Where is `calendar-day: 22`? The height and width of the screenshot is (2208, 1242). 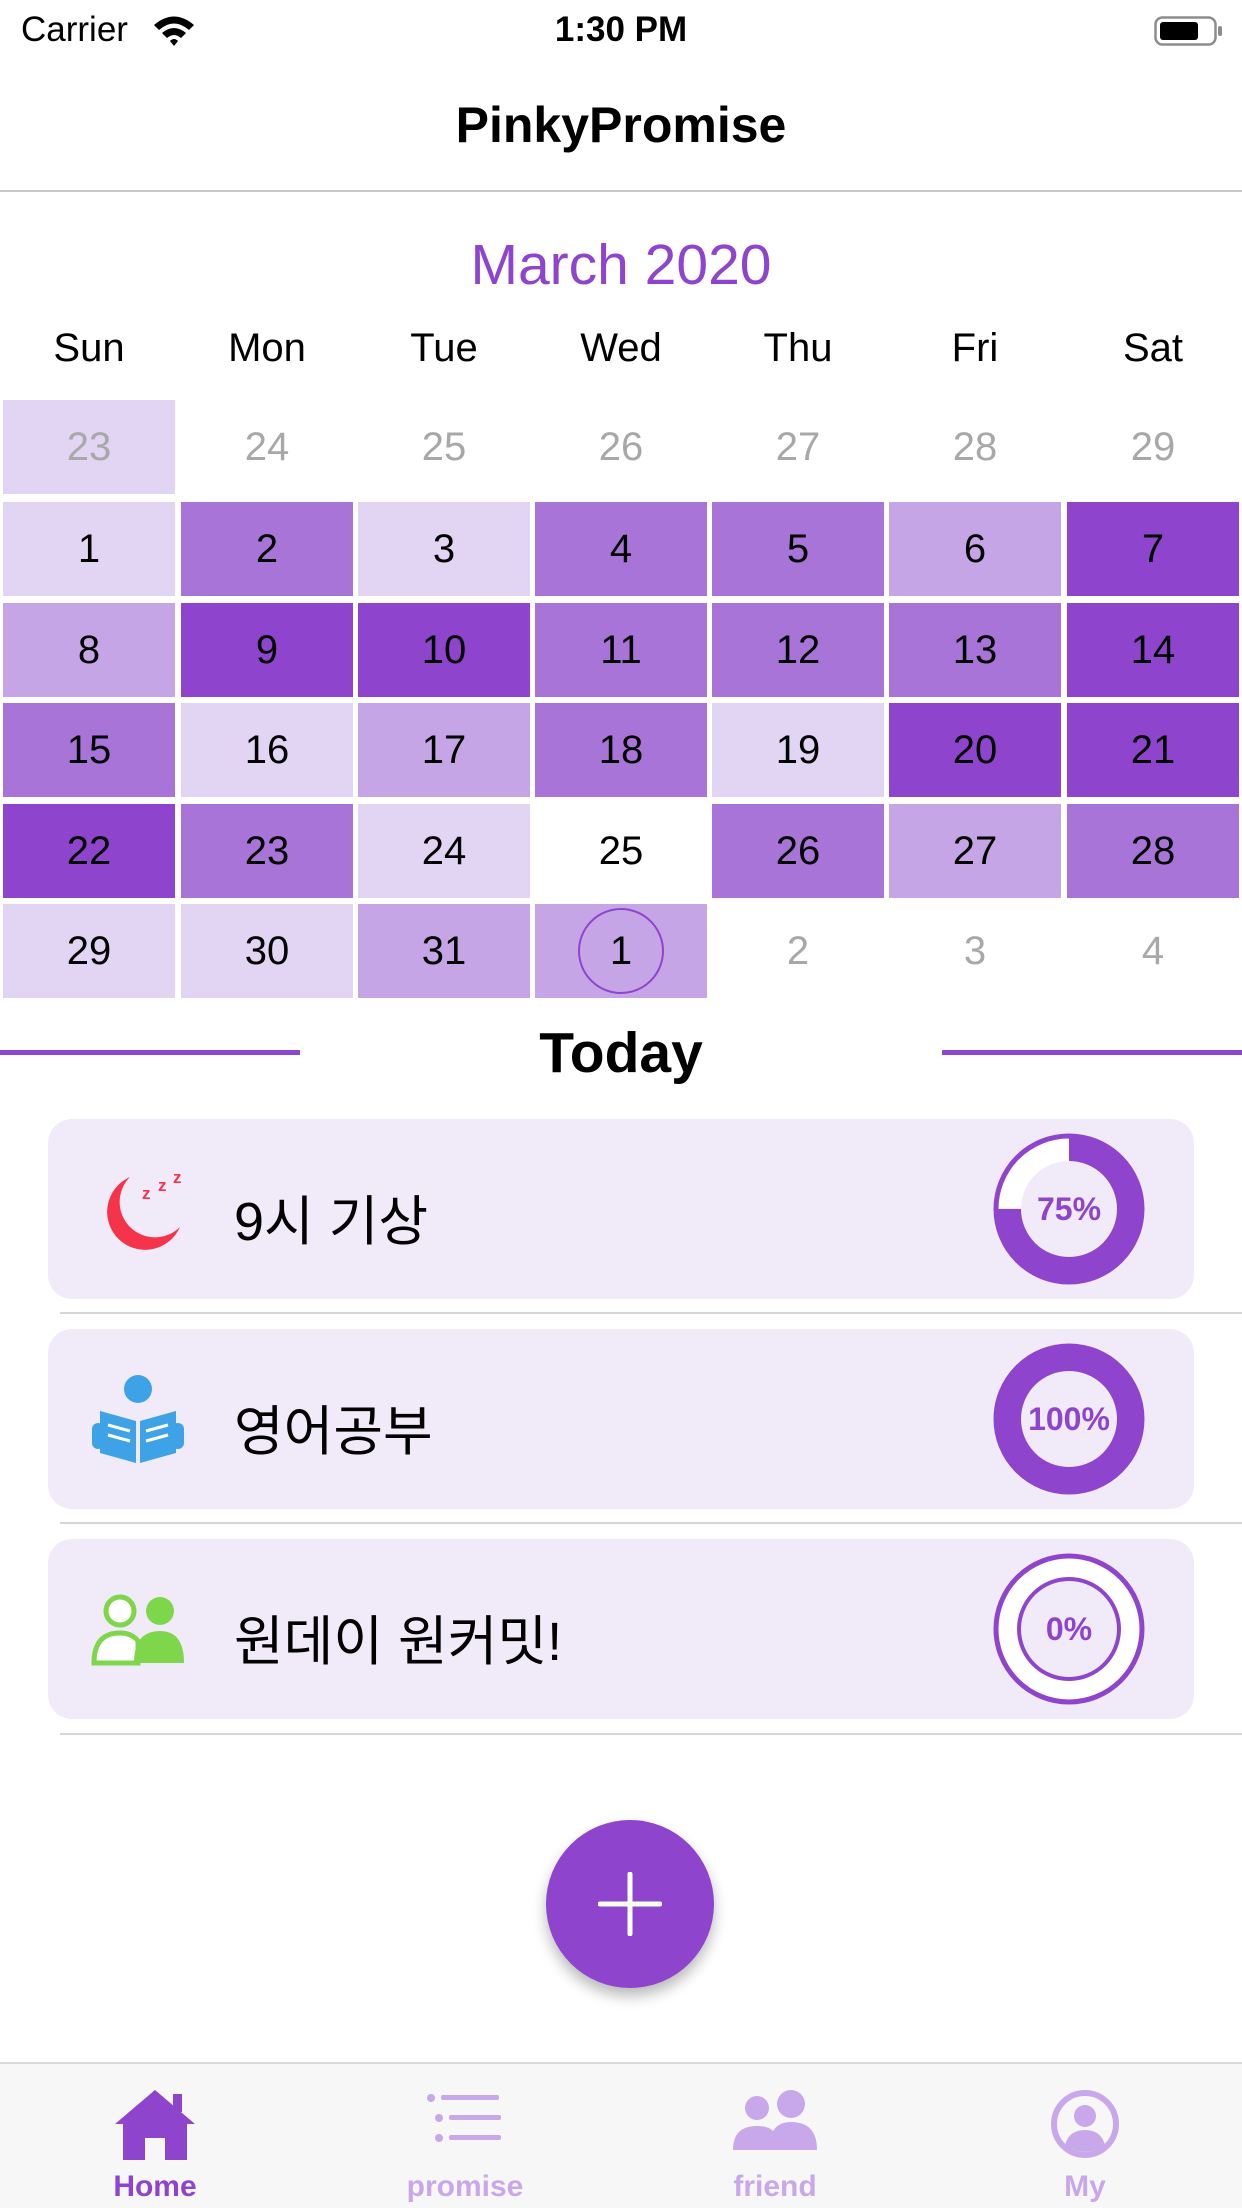
calendar-day: 22 is located at coordinates (89, 851).